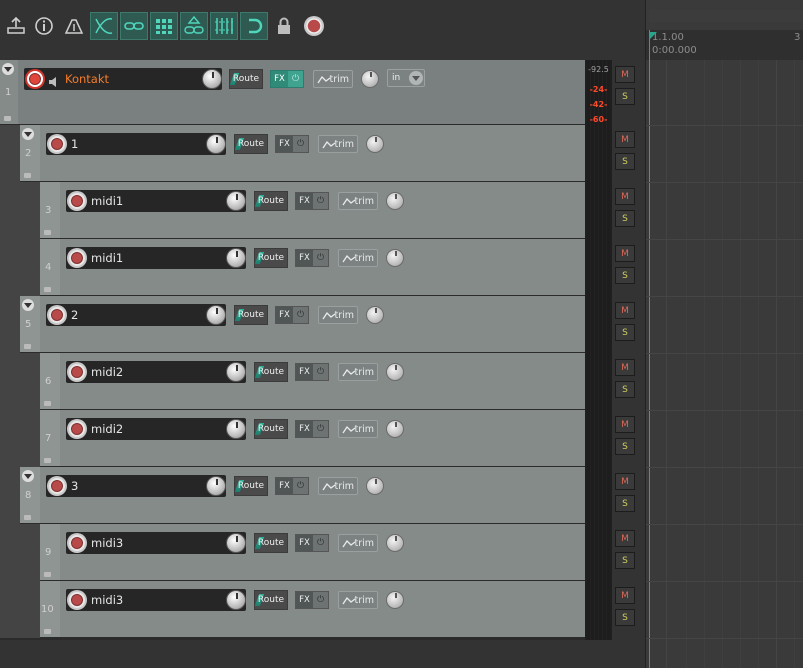  What do you see at coordinates (314, 26) in the screenshot?
I see `record-icon` at bounding box center [314, 26].